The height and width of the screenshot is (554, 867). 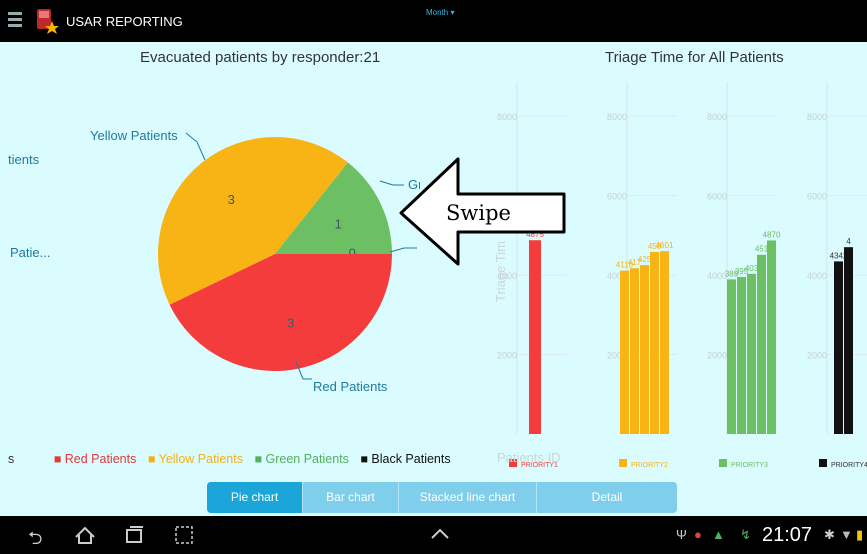 I want to click on pie-callout-label-red: Red Patients, so click(x=350, y=386).